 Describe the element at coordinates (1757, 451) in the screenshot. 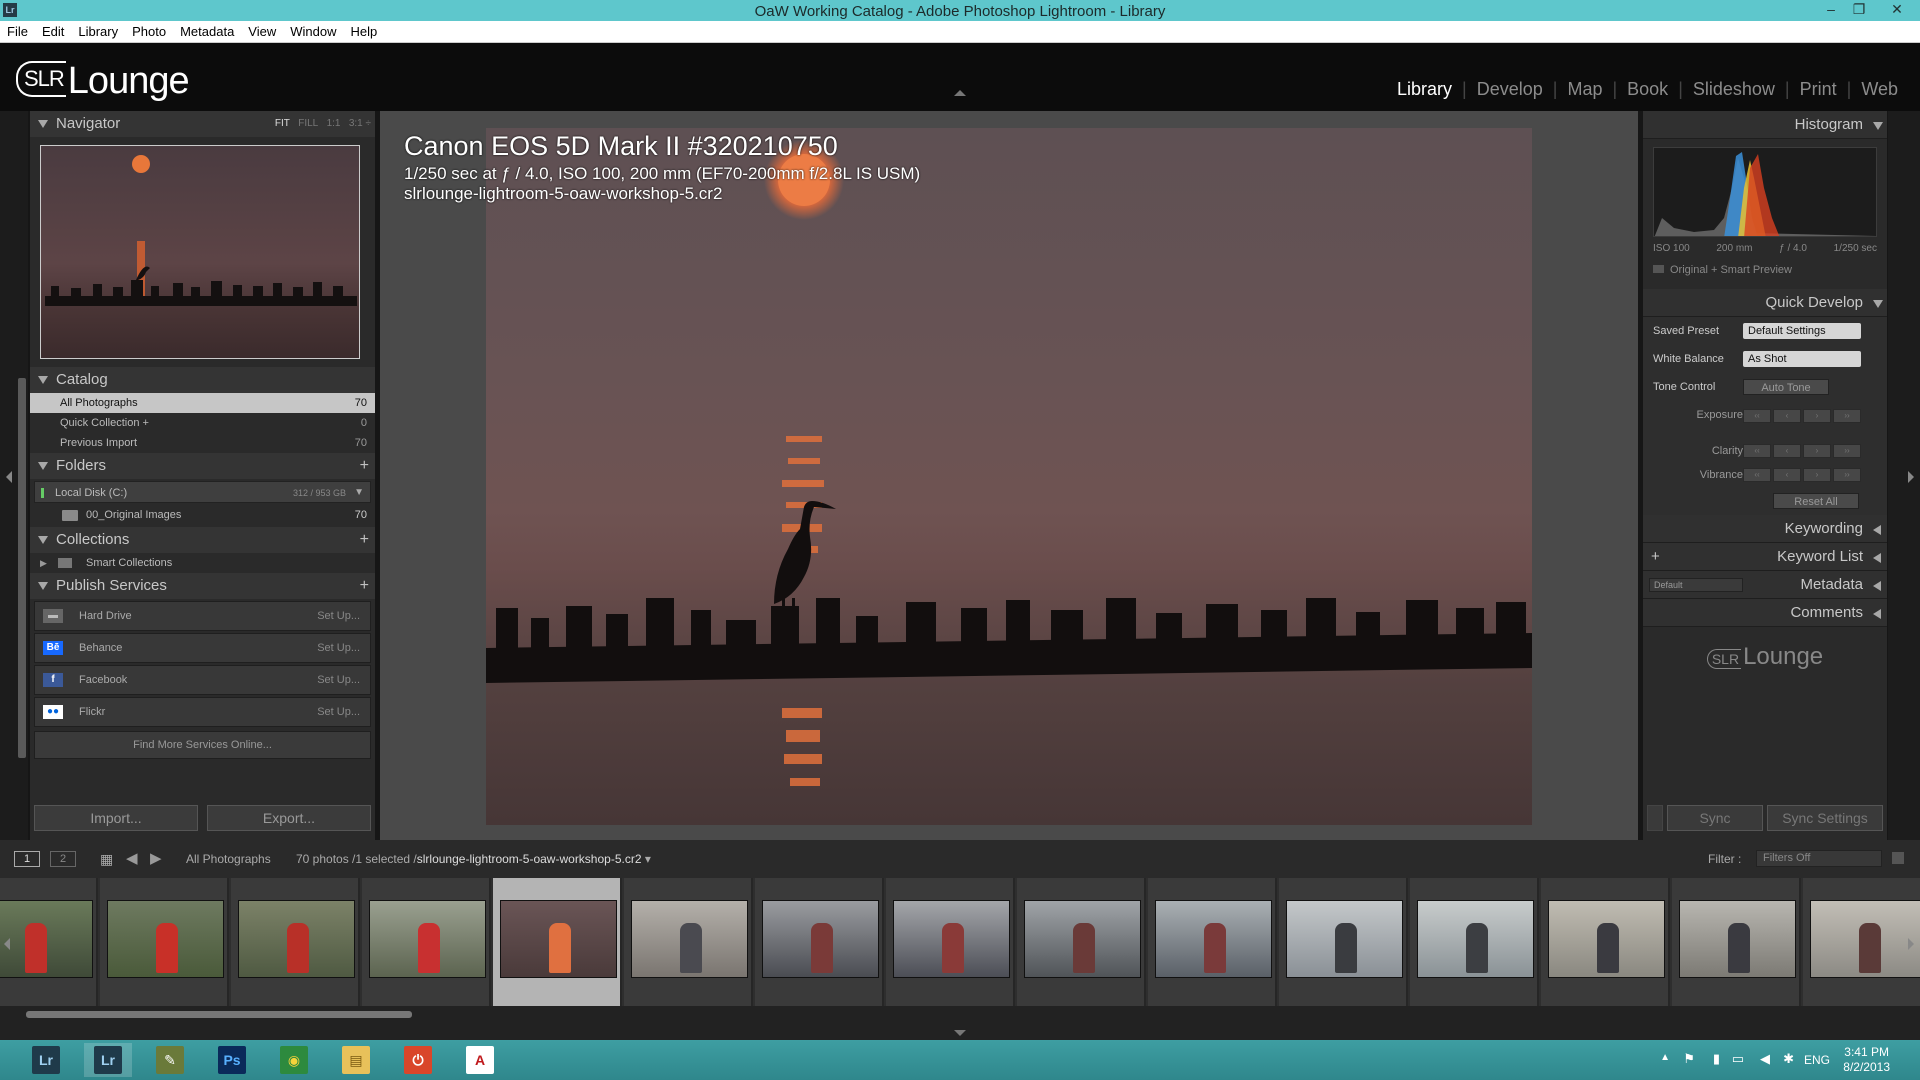

I see `clarity-down-large: ‹‹` at that location.